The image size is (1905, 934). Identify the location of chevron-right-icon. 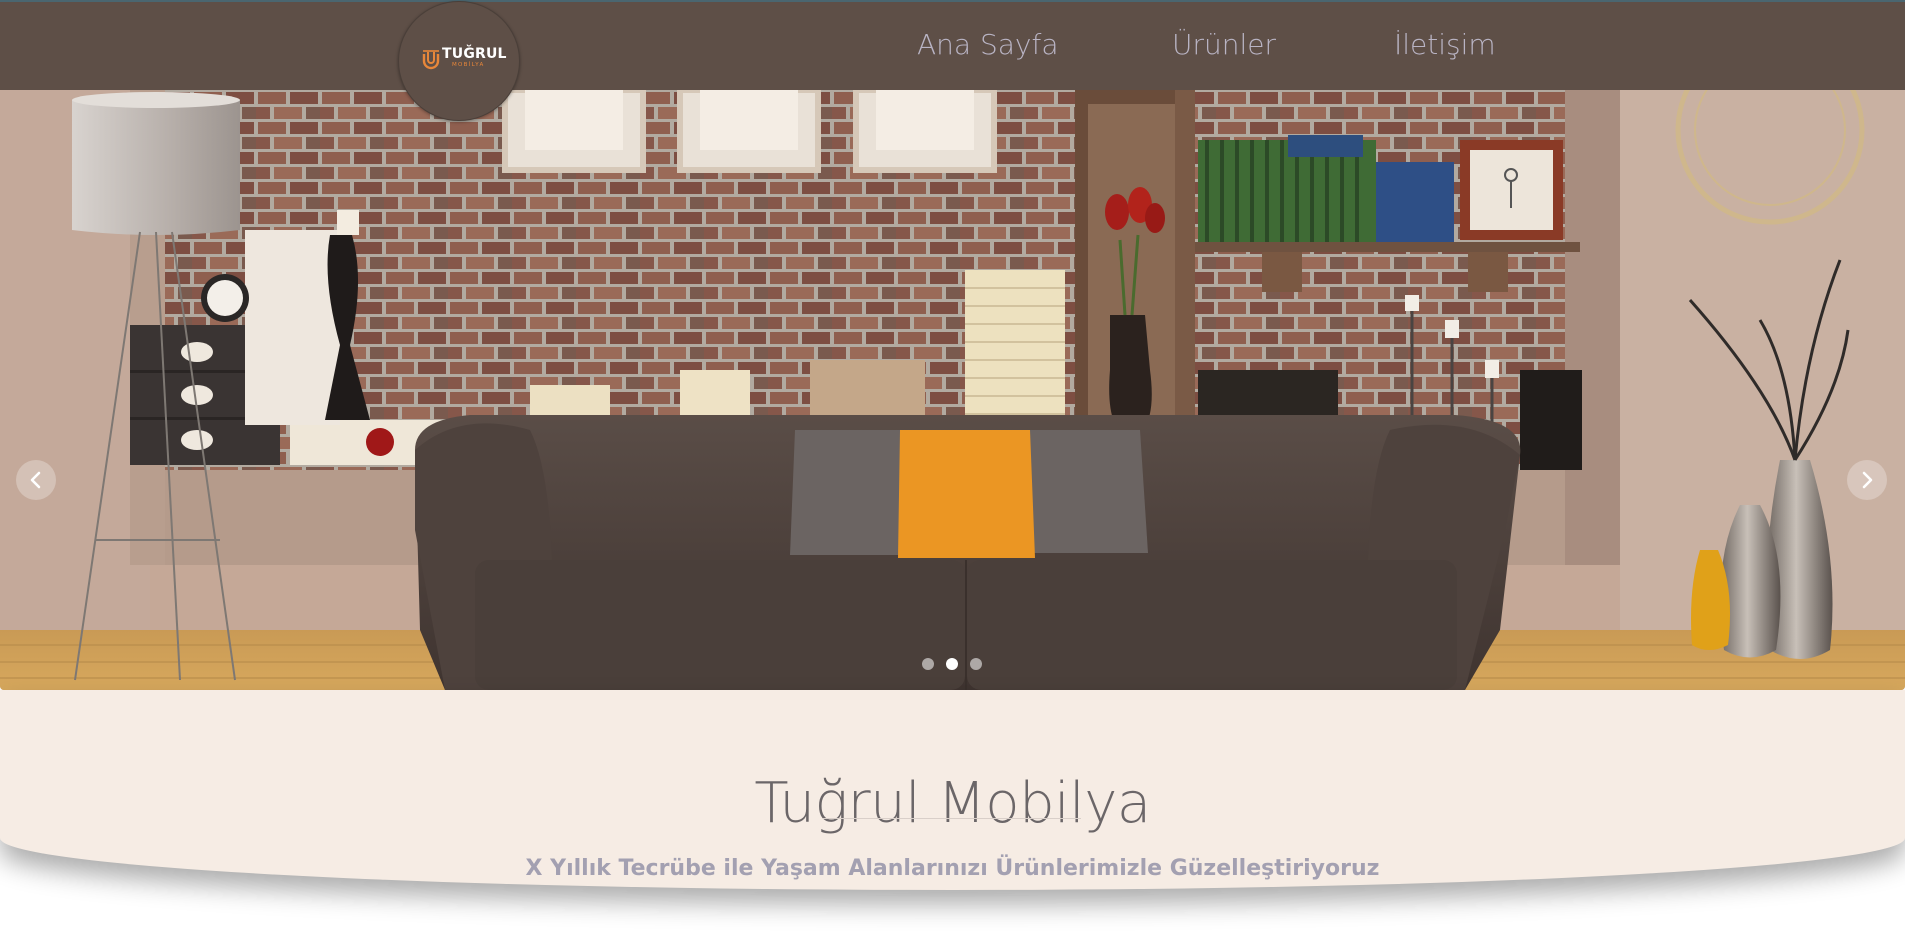
(1867, 480).